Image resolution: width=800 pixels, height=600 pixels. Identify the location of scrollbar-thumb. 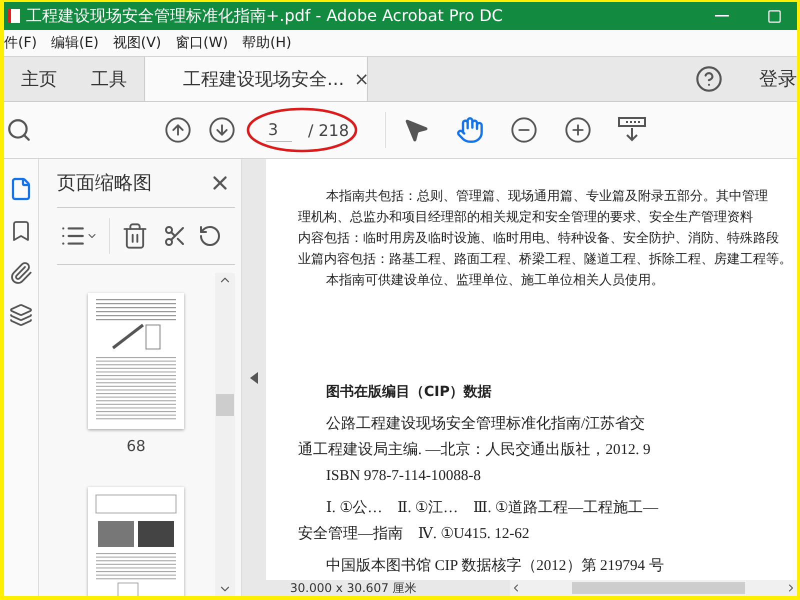
(225, 405).